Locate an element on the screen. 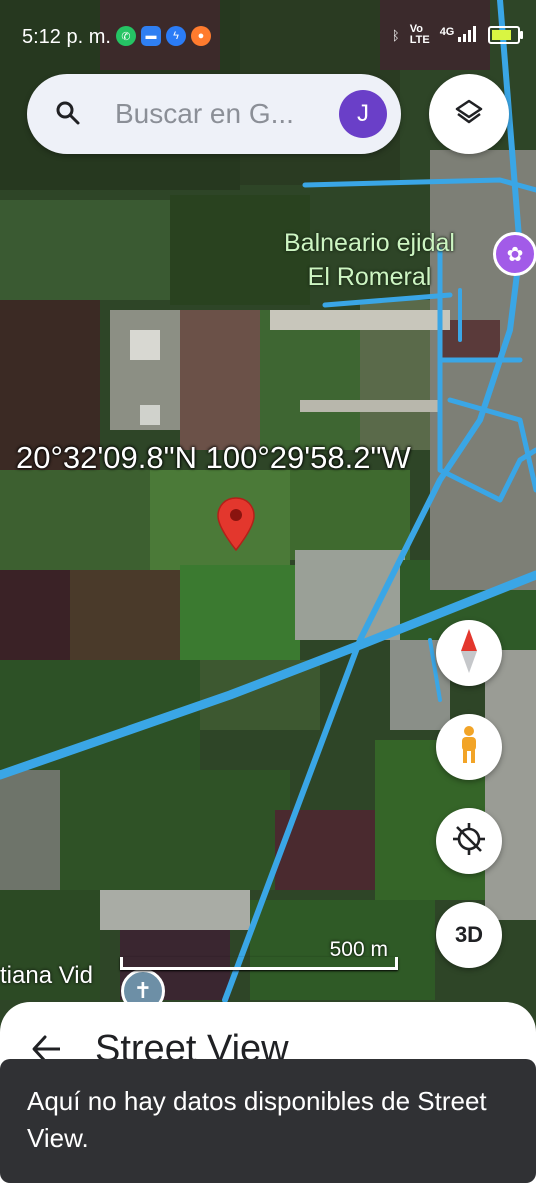  whatsapp-icon: ✆ is located at coordinates (126, 36).